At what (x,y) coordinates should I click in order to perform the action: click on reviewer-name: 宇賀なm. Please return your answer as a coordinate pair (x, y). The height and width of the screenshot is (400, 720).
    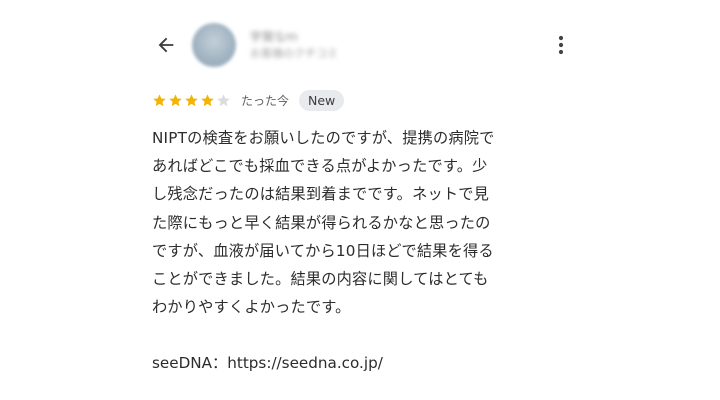
    Looking at the image, I should click on (274, 36).